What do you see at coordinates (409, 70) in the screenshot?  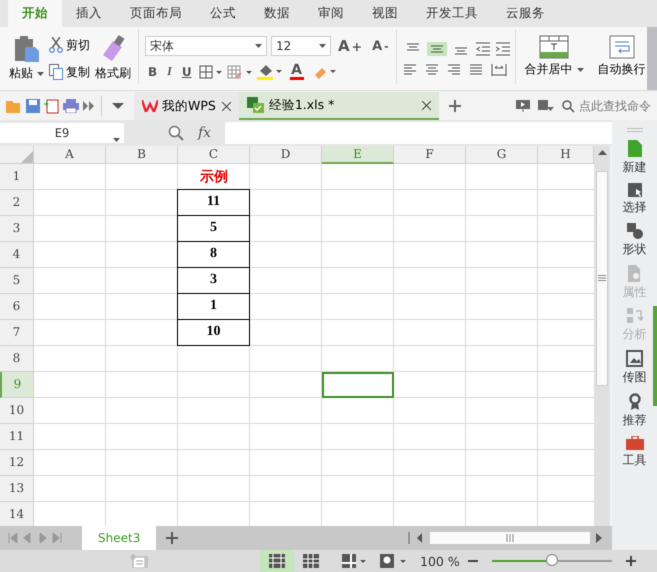 I see `align-left-icon` at bounding box center [409, 70].